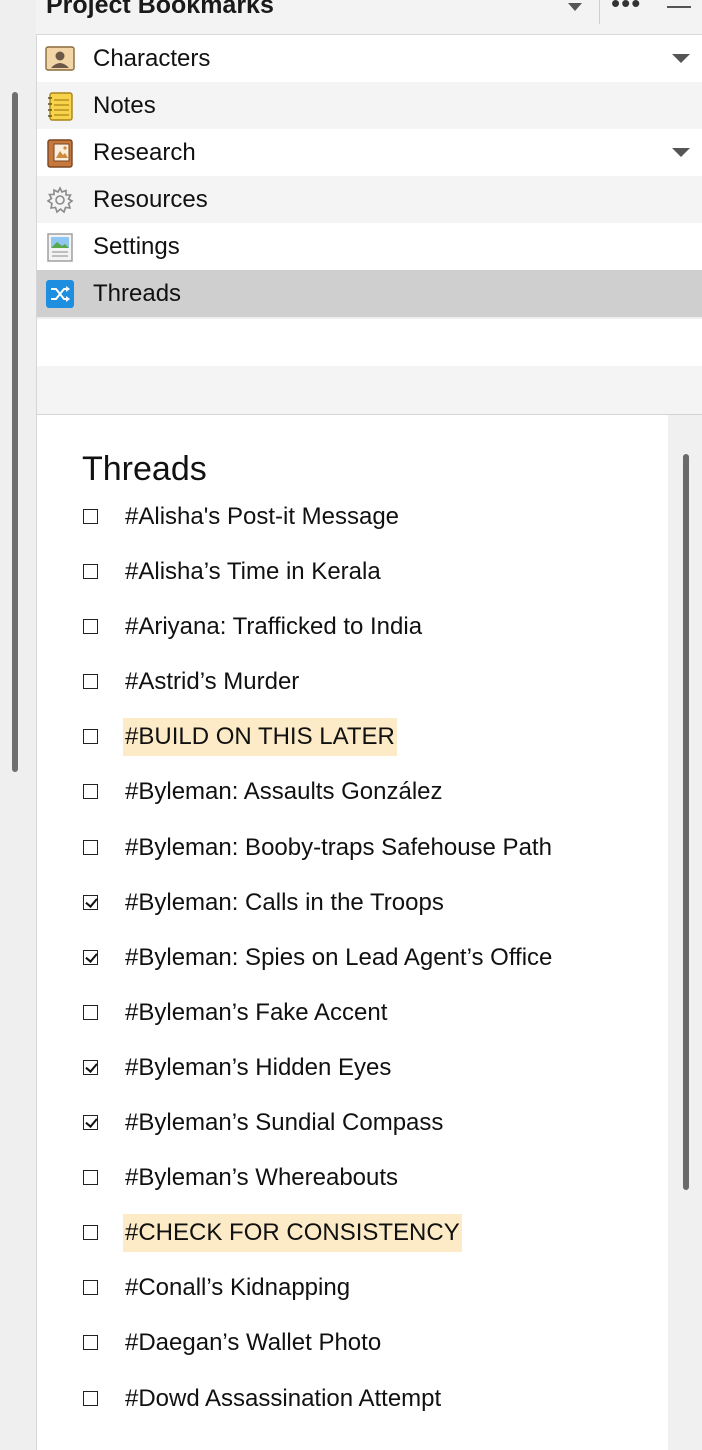 The height and width of the screenshot is (1450, 702). Describe the element at coordinates (15, 432) in the screenshot. I see `left-scrollbar` at that location.